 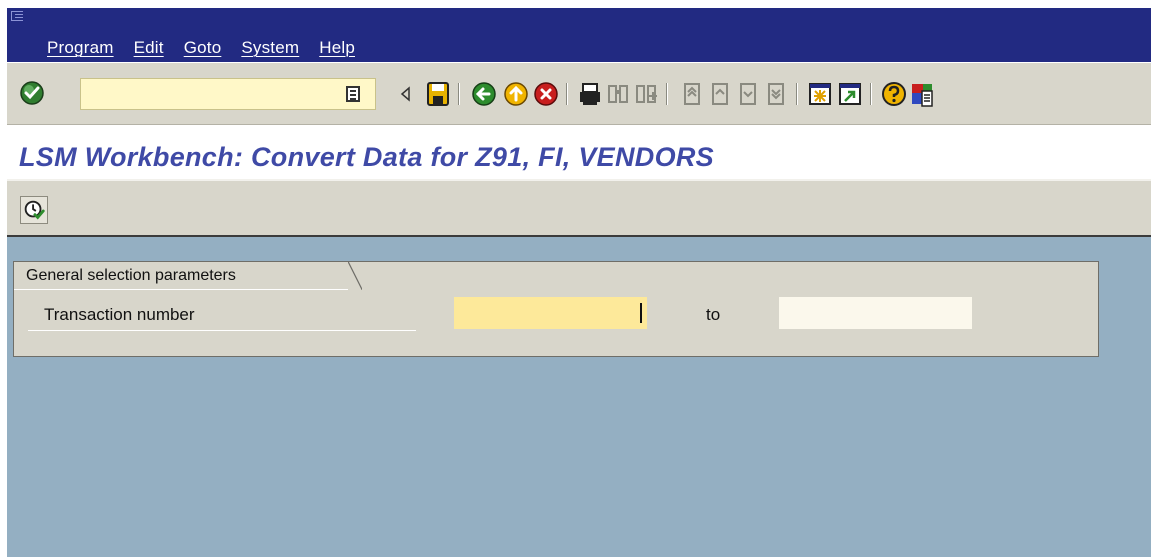 What do you see at coordinates (875, 313) in the screenshot?
I see `transaction-number-to-input` at bounding box center [875, 313].